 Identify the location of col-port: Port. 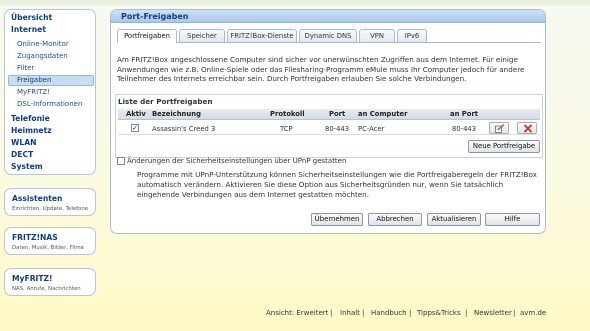
(337, 114).